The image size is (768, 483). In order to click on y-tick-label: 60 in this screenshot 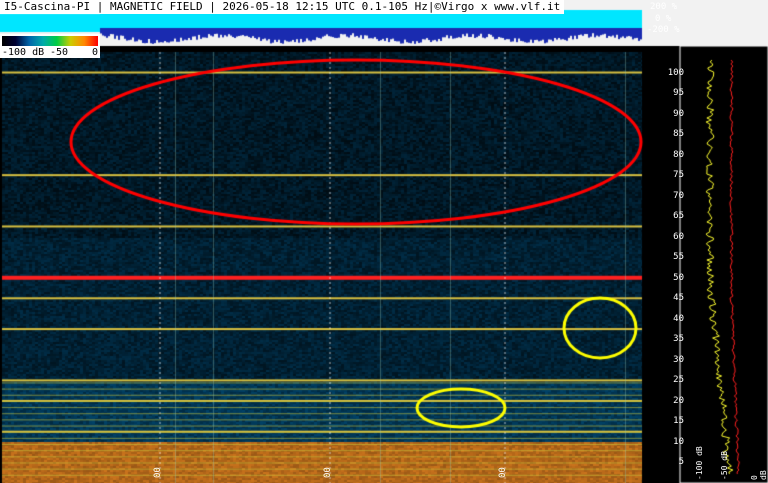, I will do `click(678, 237)`.